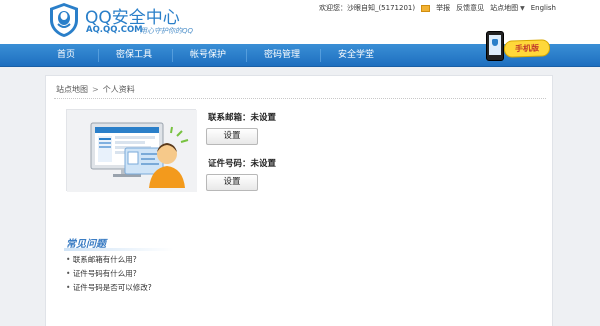  Describe the element at coordinates (356, 55) in the screenshot. I see `nav-security-school: 安全学堂` at that location.